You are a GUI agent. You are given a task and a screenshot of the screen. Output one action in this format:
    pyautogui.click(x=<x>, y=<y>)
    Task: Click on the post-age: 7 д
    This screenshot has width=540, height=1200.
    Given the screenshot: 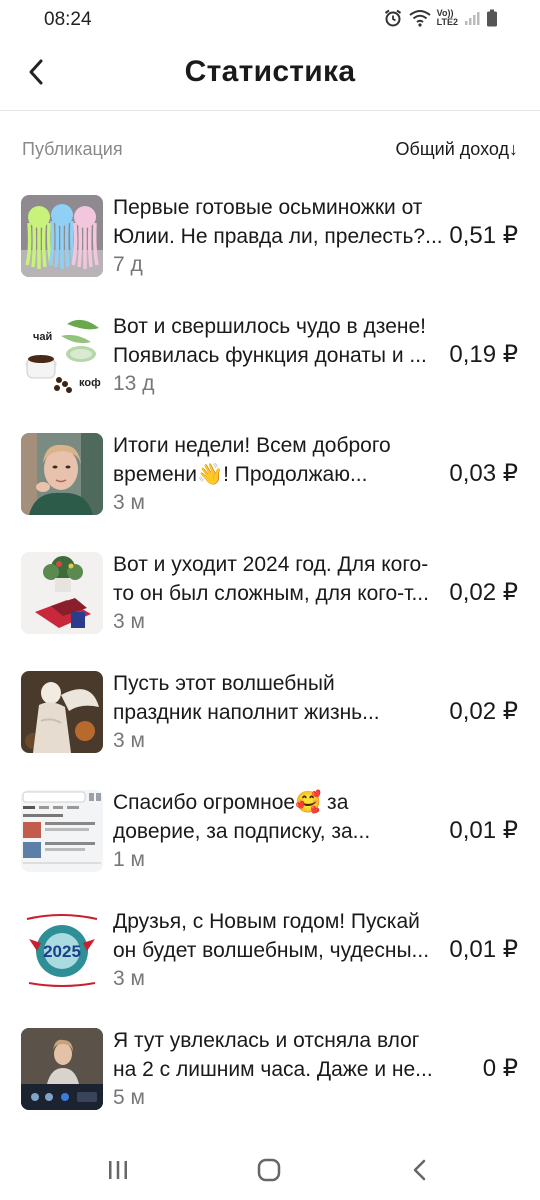 What is the action you would take?
    pyautogui.click(x=128, y=264)
    